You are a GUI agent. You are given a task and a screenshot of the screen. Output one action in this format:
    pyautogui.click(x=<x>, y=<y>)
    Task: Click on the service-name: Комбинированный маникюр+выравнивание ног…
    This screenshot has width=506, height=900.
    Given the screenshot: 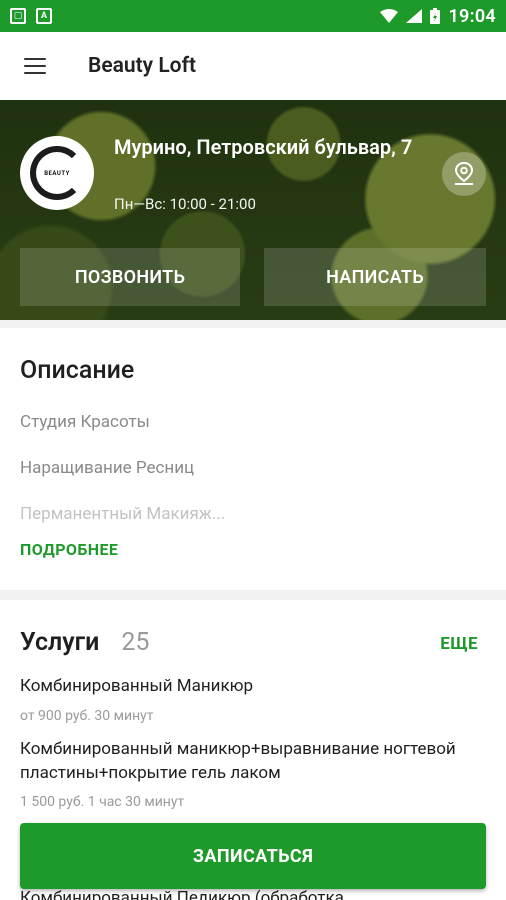 What is the action you would take?
    pyautogui.click(x=250, y=761)
    